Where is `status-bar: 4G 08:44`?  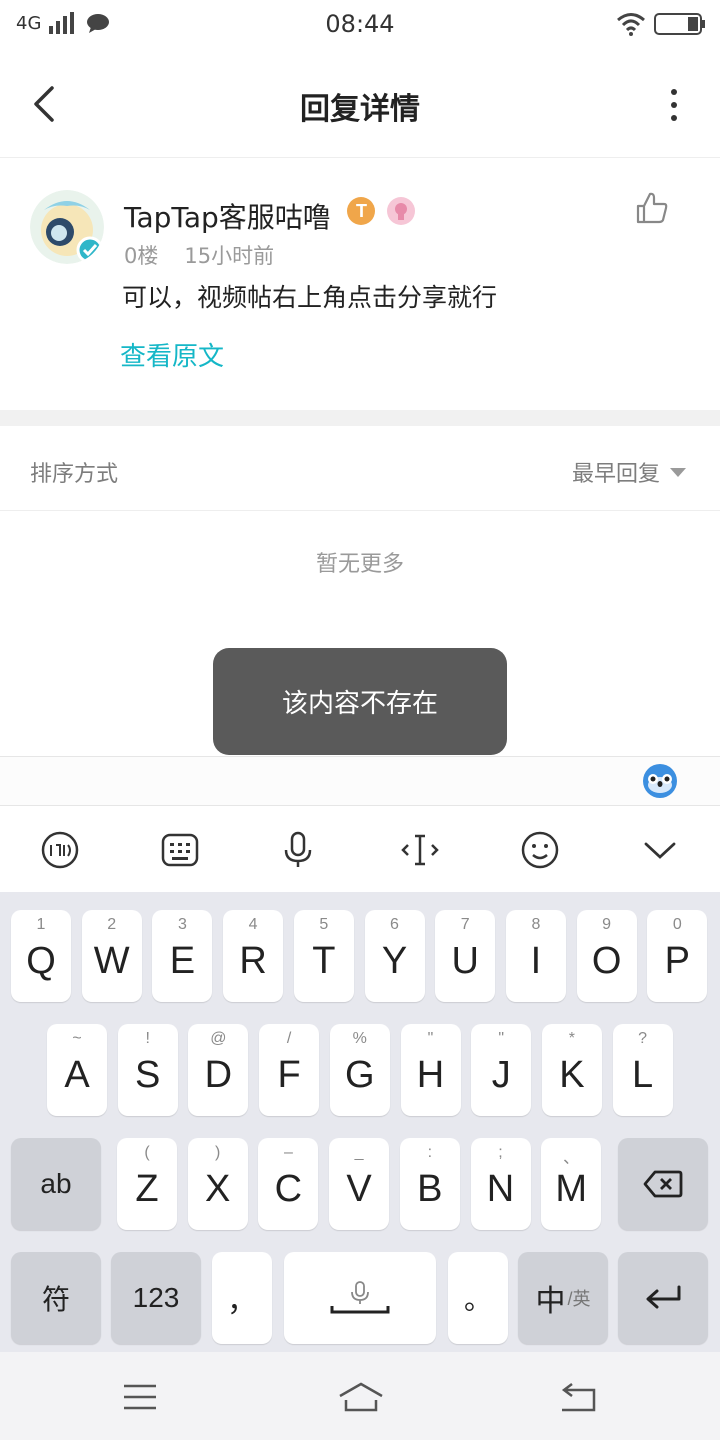 status-bar: 4G 08:44 is located at coordinates (360, 26).